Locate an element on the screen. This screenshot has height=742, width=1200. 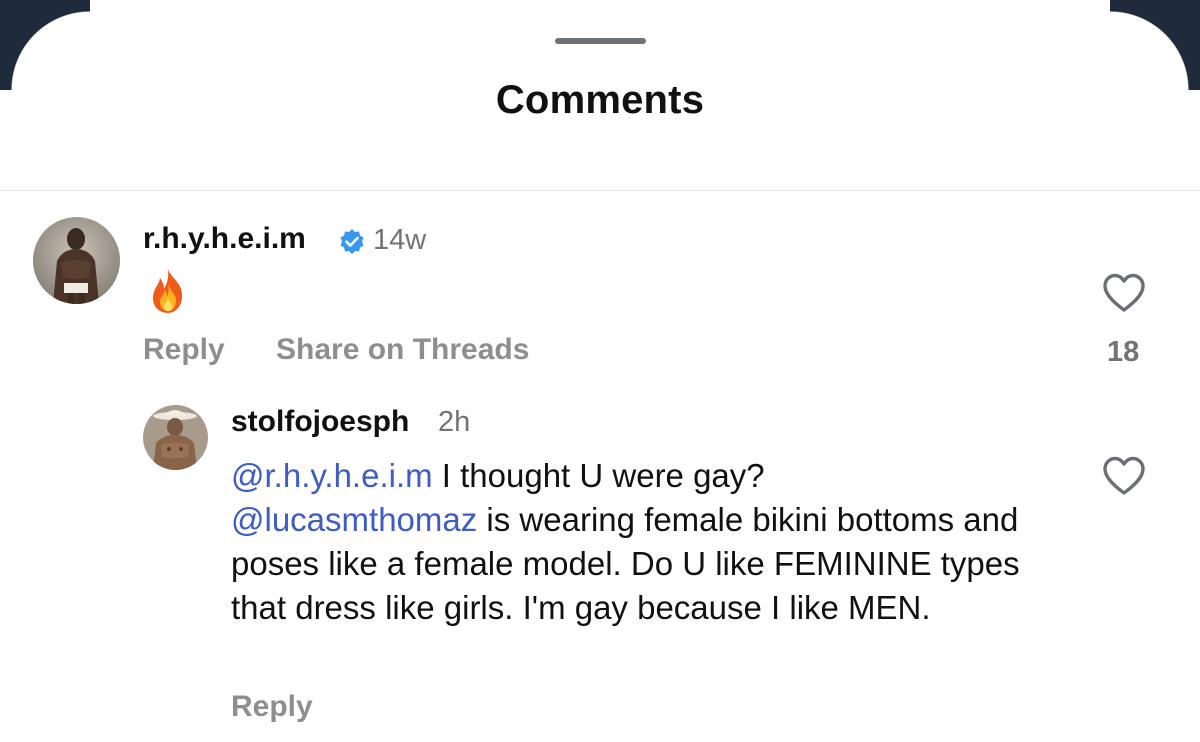
comment-avatar is located at coordinates (76, 260).